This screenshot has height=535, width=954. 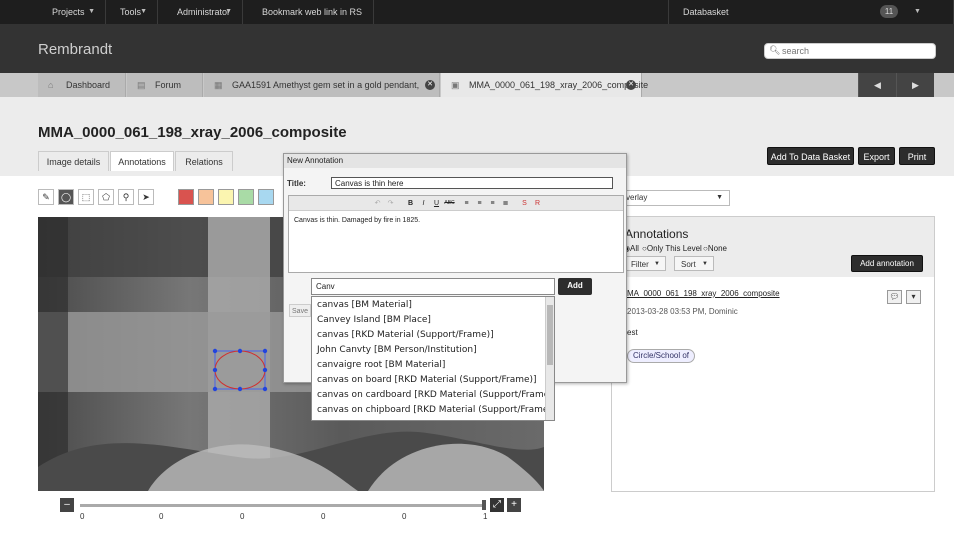 What do you see at coordinates (887, 263) in the screenshot?
I see `add-annotation-button: Add annotation` at bounding box center [887, 263].